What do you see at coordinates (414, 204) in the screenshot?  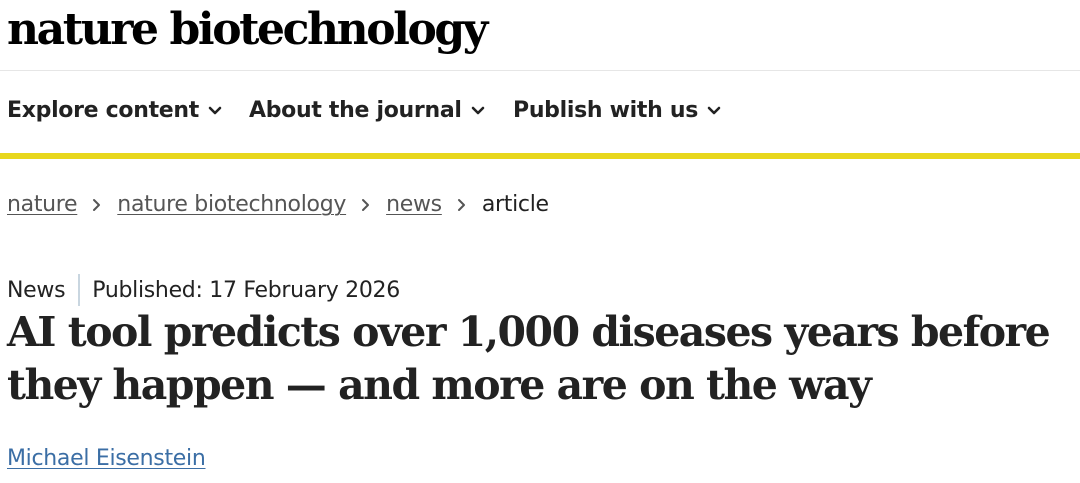 I see `breadcrumb-news: news` at bounding box center [414, 204].